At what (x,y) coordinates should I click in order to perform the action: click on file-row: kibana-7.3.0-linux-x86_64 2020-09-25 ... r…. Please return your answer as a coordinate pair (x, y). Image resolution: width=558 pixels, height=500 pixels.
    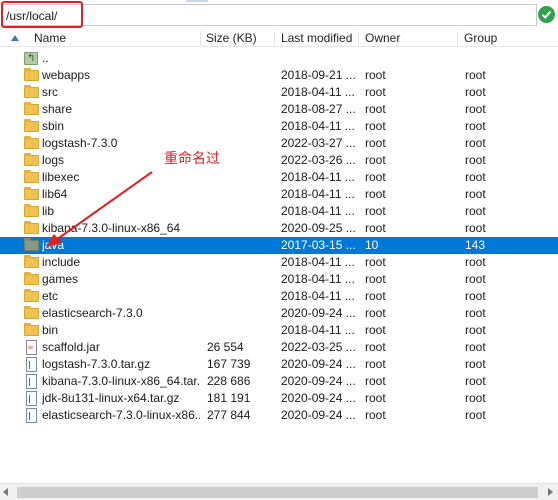
    Looking at the image, I should click on (279, 228).